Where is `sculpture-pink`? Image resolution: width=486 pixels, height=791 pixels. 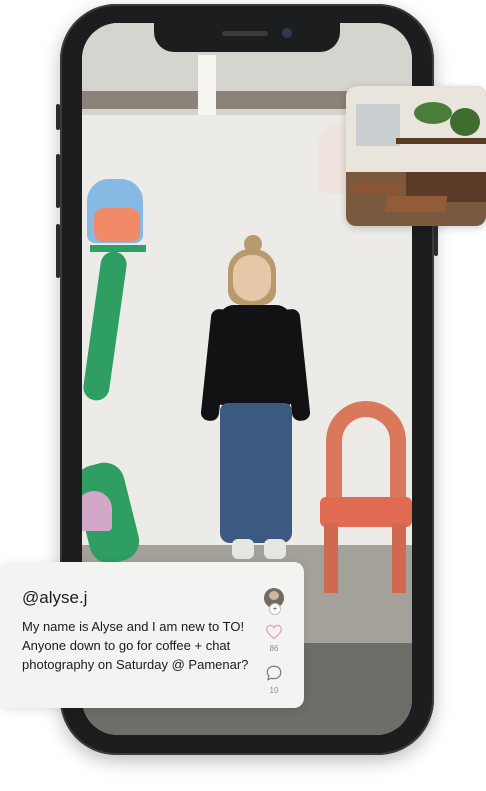 sculpture-pink is located at coordinates (97, 511).